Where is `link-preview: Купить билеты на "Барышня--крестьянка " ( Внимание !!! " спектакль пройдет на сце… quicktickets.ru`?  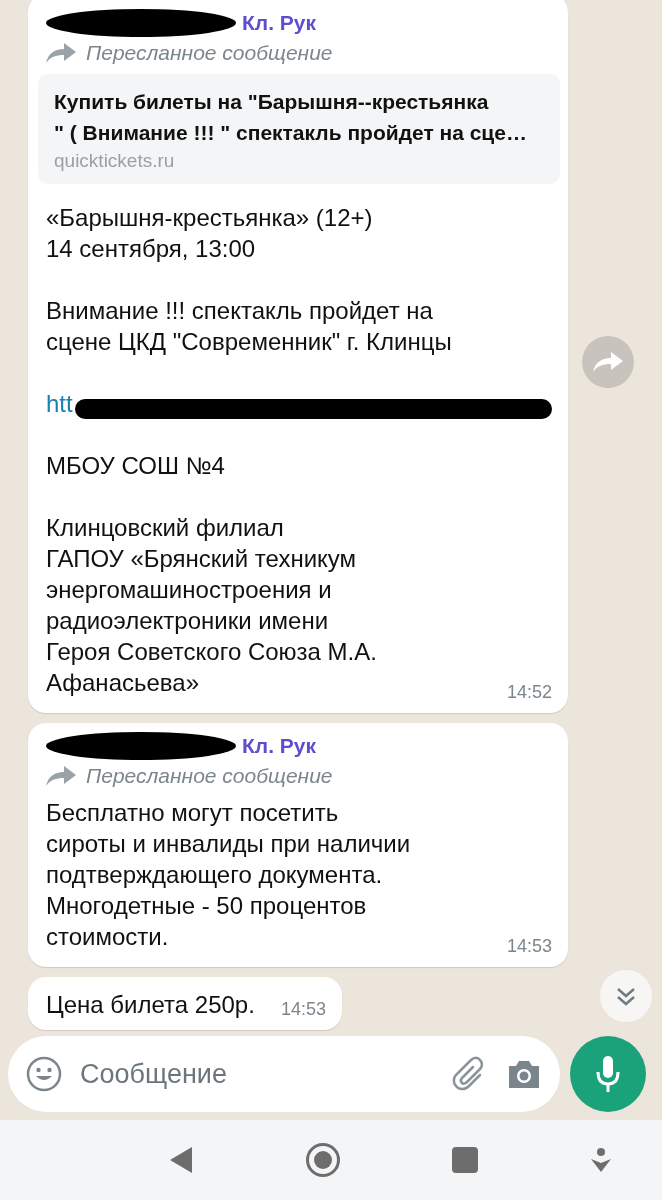
link-preview: Купить билеты на "Барышня--крестьянка " ( Внимание !!! " спектакль пройдет на сце… quicktickets.ru is located at coordinates (299, 129).